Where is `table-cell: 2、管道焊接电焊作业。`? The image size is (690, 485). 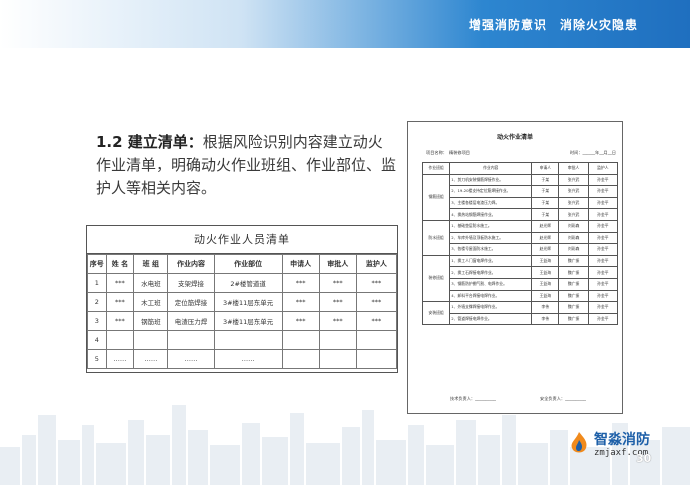 table-cell: 2、管道焊接电焊作业。 is located at coordinates (491, 319).